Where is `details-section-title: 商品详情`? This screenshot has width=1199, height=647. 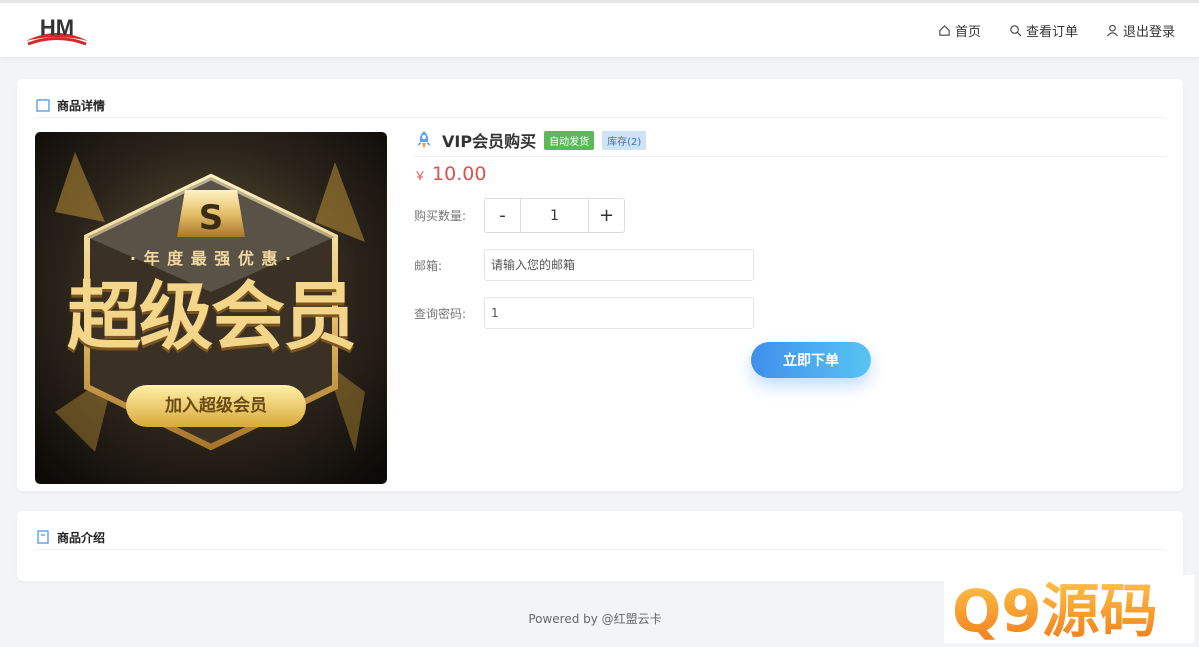
details-section-title: 商品详情 is located at coordinates (81, 105).